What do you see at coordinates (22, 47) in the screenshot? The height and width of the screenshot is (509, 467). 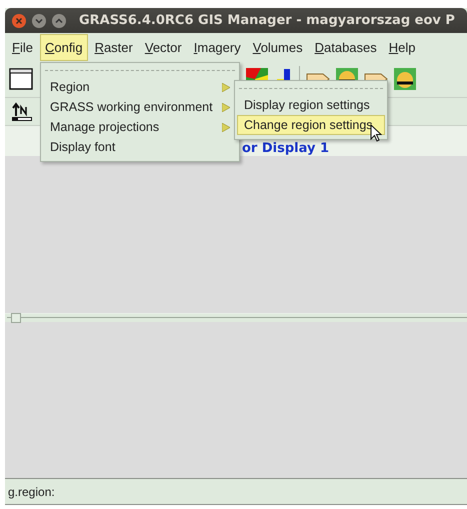 I see `menu-item: File` at bounding box center [22, 47].